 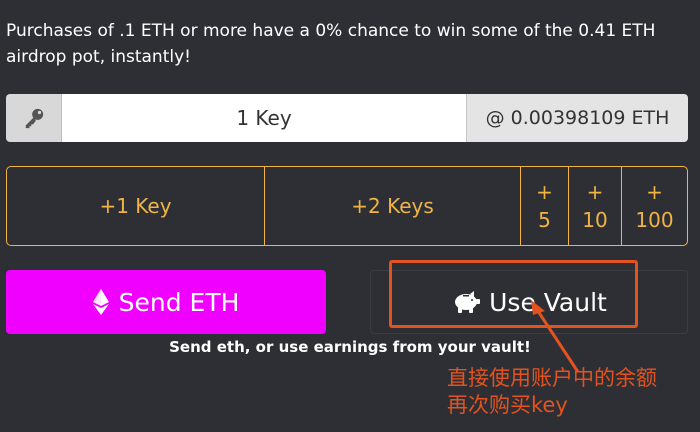 What do you see at coordinates (552, 378) in the screenshot?
I see `annotation-line-1: 直接使用账户中的余额` at bounding box center [552, 378].